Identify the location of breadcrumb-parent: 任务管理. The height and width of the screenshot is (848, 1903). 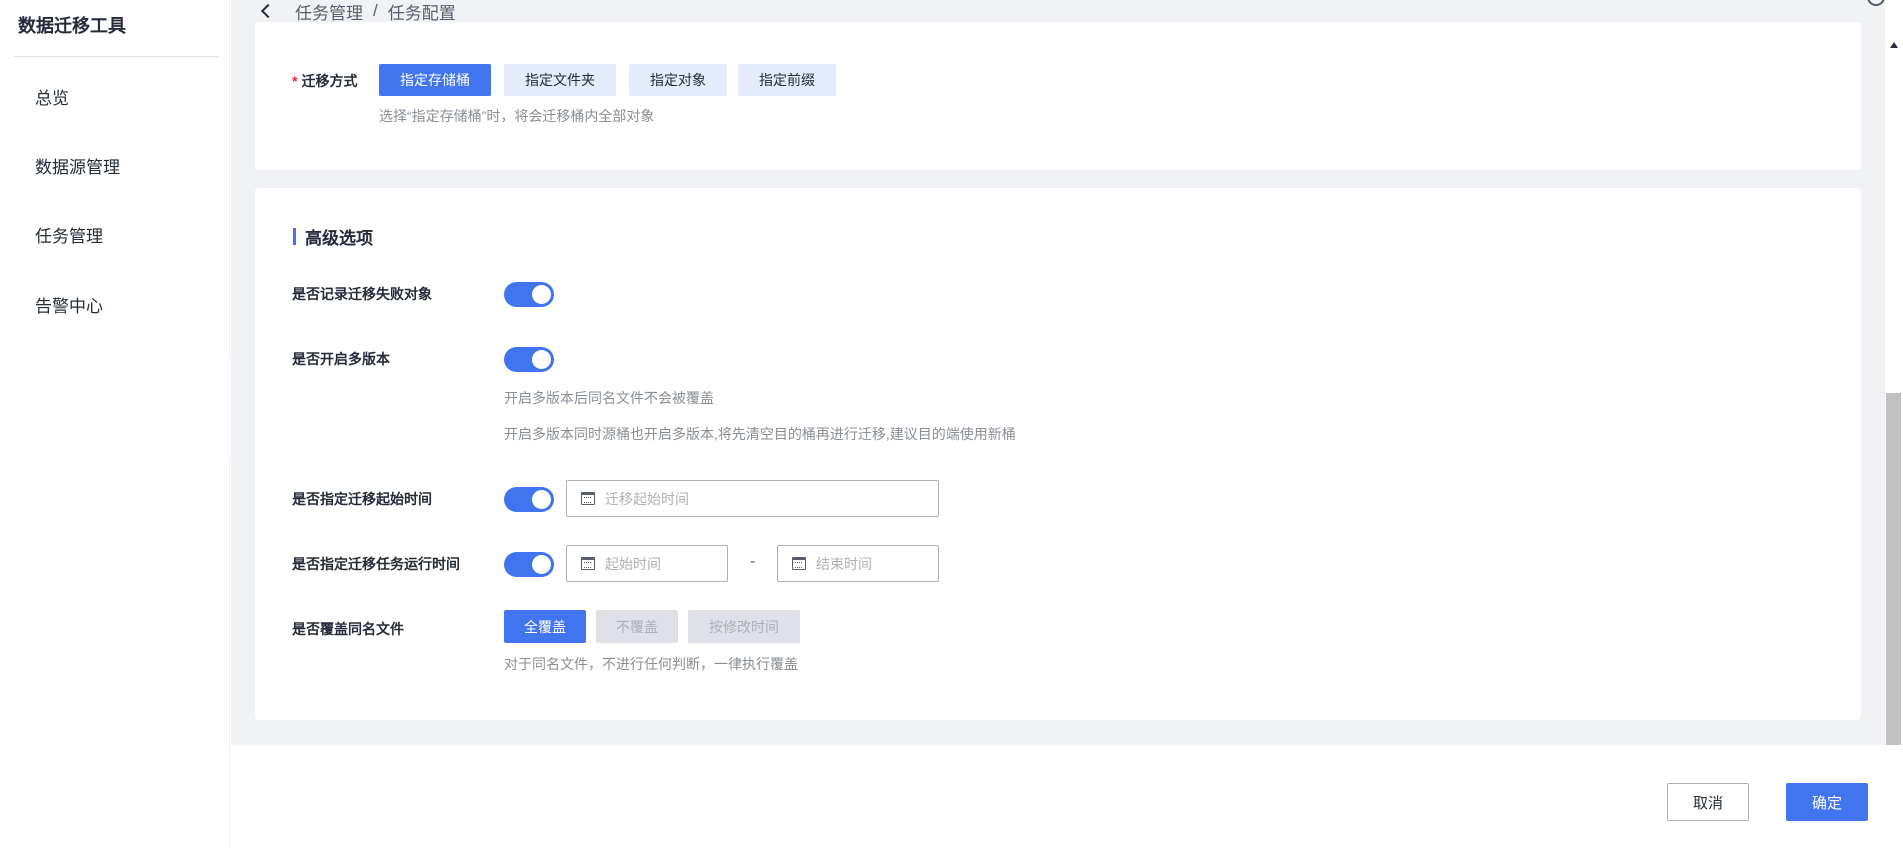
(329, 12).